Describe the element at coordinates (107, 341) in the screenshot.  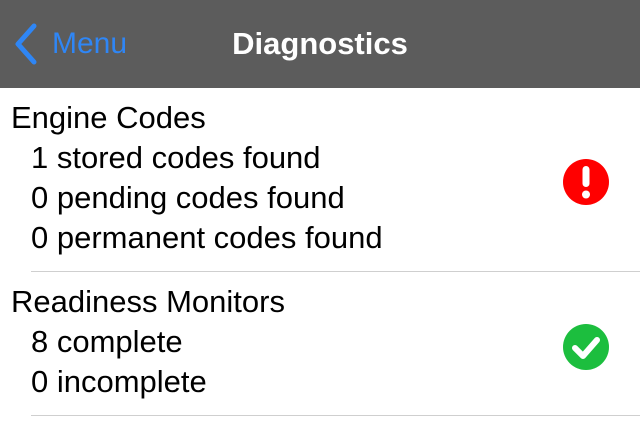
I see `complete-monitors-text: 8 complete` at that location.